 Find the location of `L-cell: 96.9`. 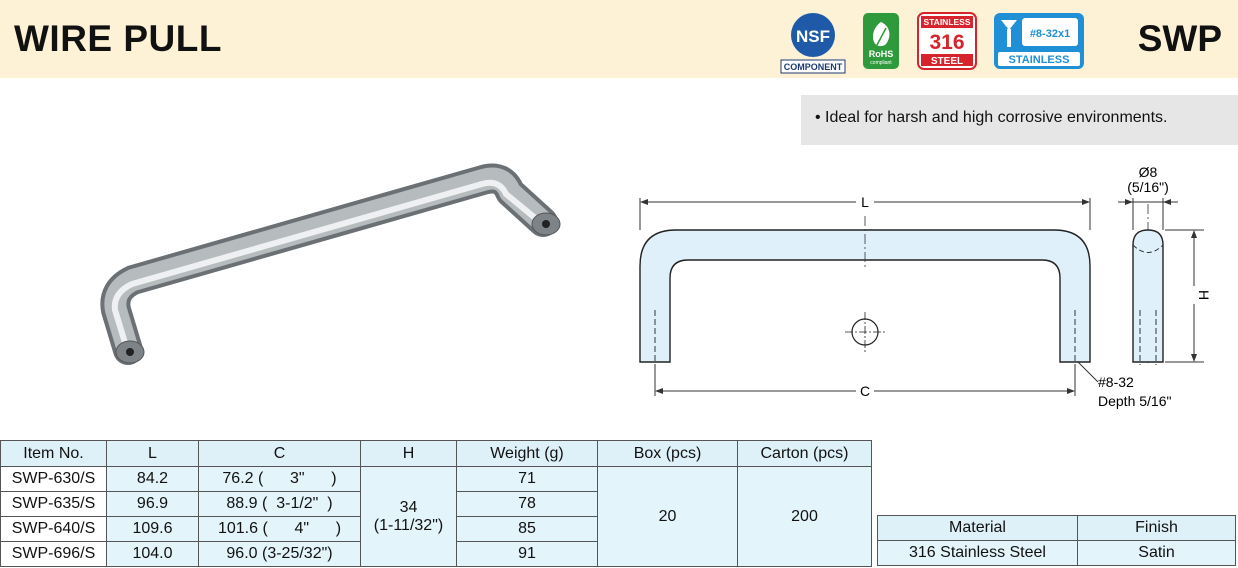

L-cell: 96.9 is located at coordinates (152, 504).